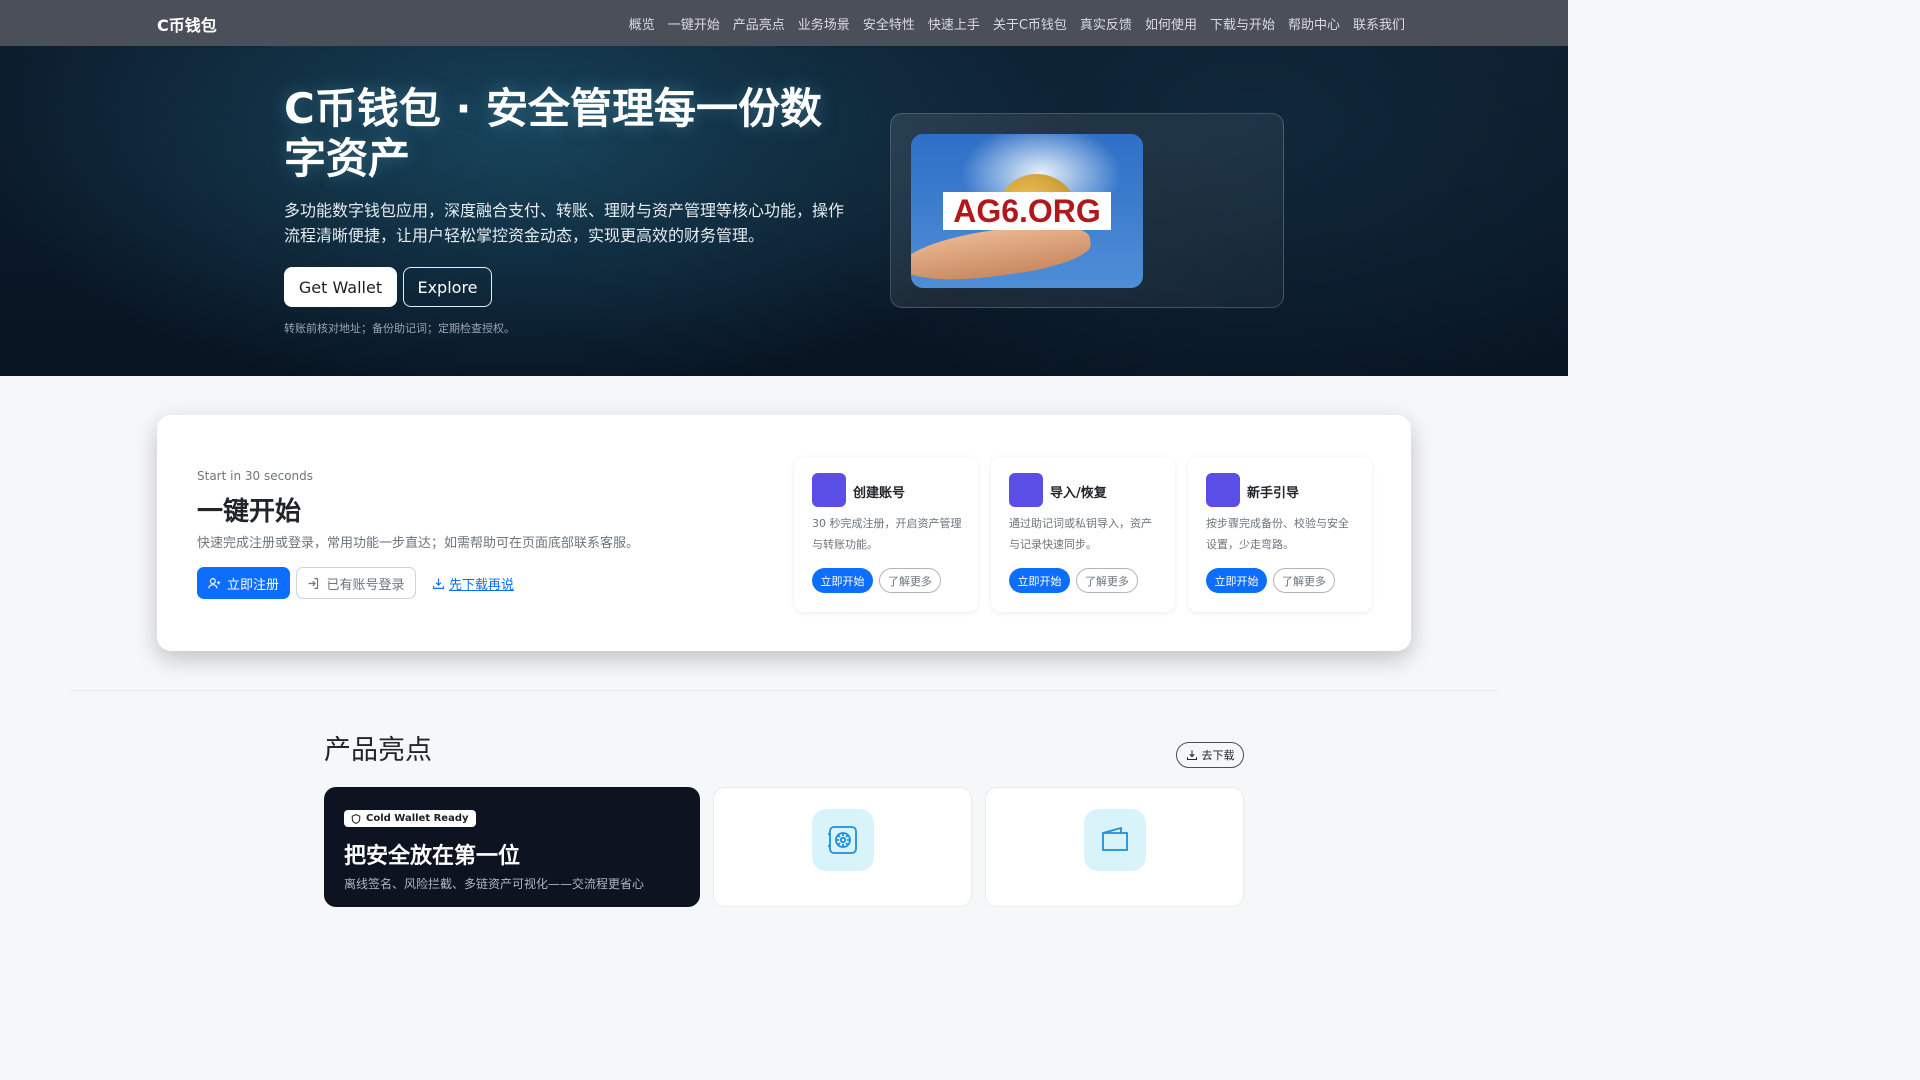  I want to click on nav-link-security: 安全特性, so click(889, 23).